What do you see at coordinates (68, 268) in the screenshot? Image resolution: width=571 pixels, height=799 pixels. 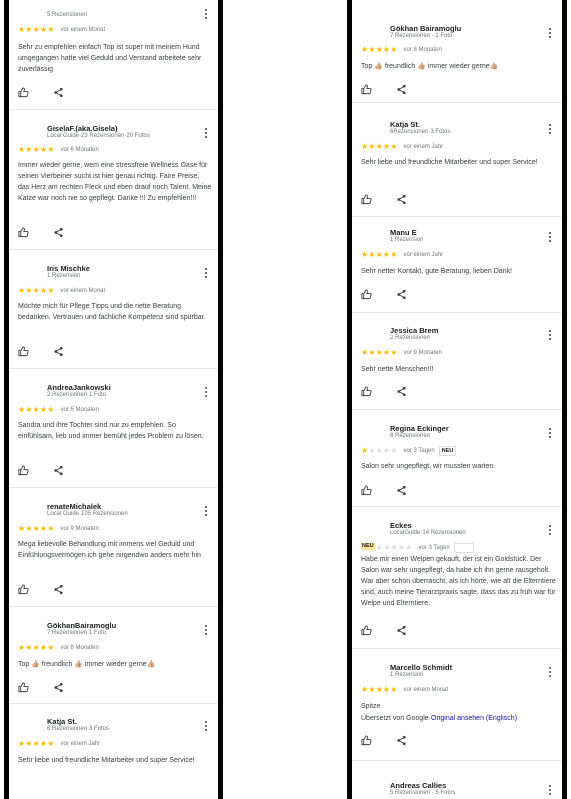 I see `reviewer-name: Iris Mischke` at bounding box center [68, 268].